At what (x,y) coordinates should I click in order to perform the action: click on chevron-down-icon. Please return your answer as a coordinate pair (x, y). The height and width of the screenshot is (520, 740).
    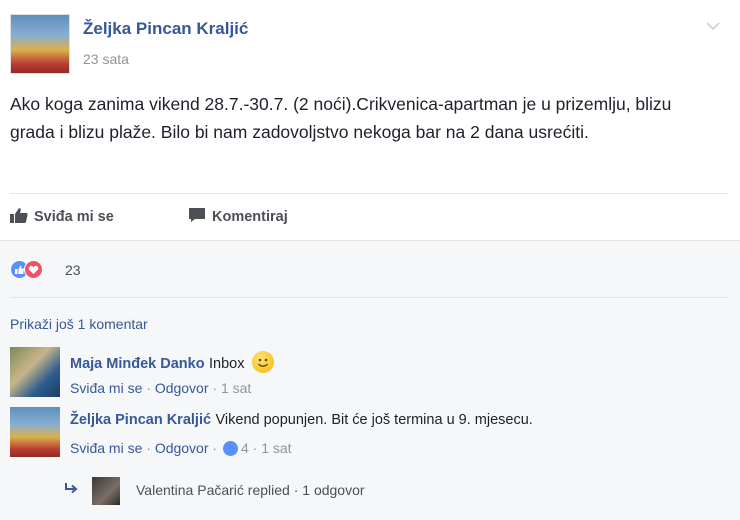
    Looking at the image, I should click on (713, 25).